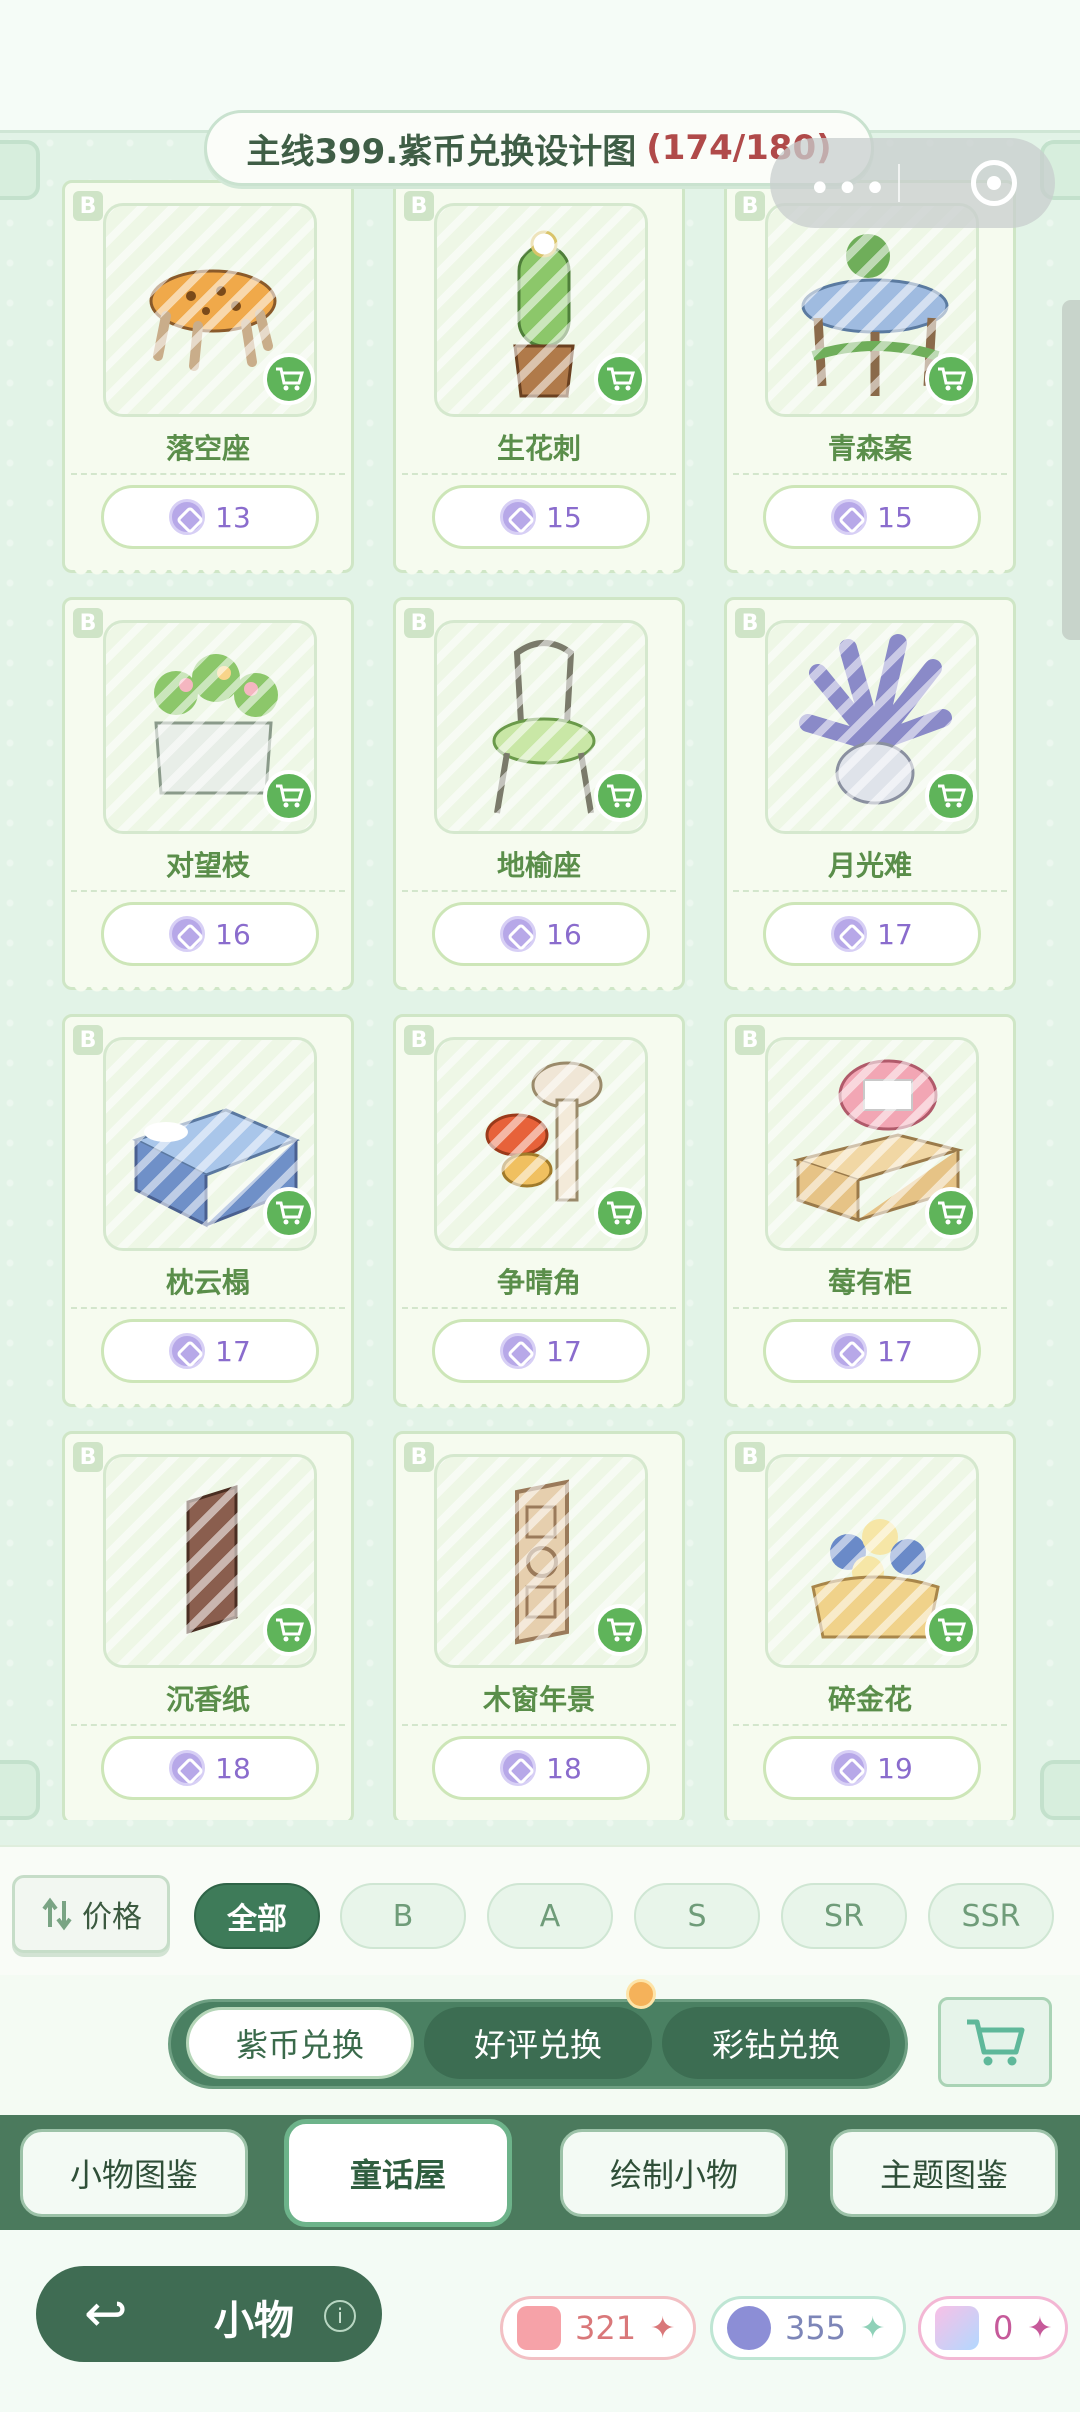  I want to click on filter-chip-all: 全部, so click(257, 1916).